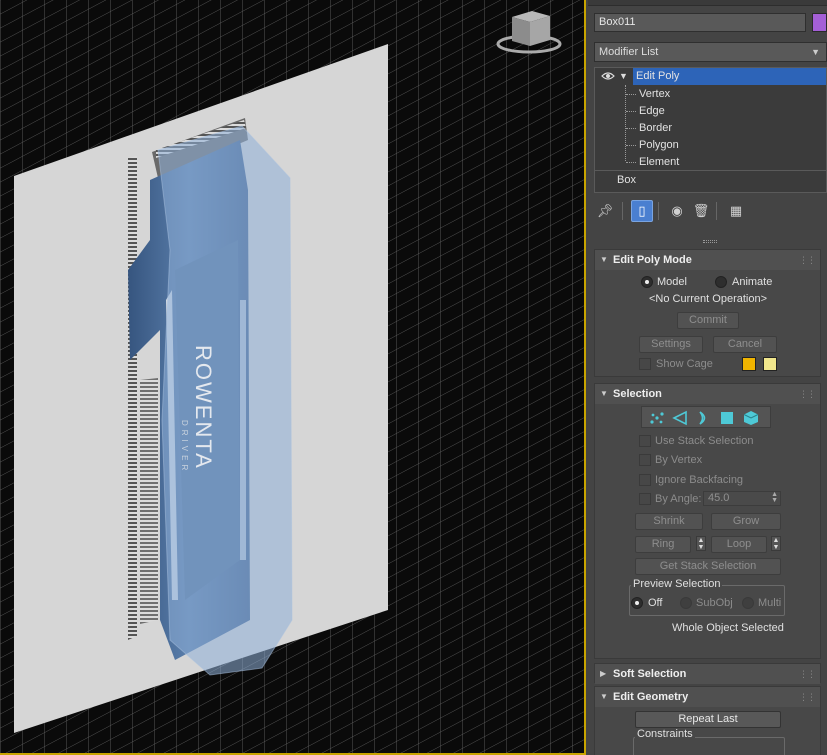  Describe the element at coordinates (748, 603) in the screenshot. I see `preview-multi-radio` at that location.